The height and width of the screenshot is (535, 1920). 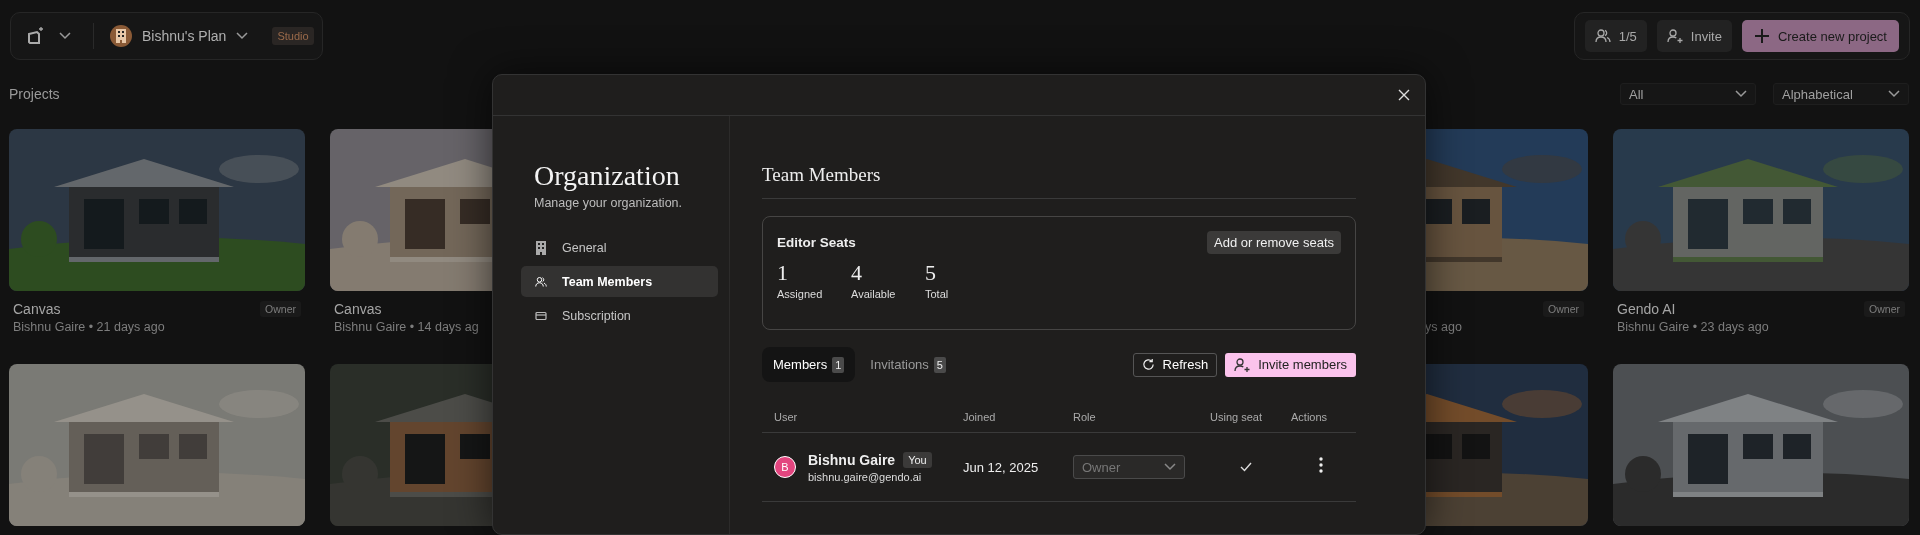 What do you see at coordinates (89, 327) in the screenshot?
I see `project-meta: Bishnu Gaire • 21 days ago` at bounding box center [89, 327].